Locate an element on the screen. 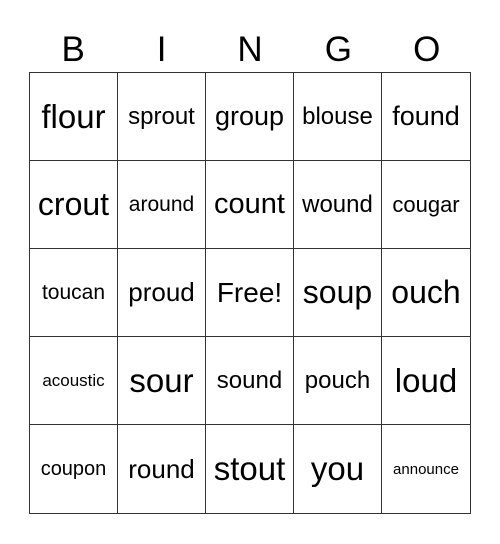 The height and width of the screenshot is (544, 500). cell-word: sound is located at coordinates (249, 380).